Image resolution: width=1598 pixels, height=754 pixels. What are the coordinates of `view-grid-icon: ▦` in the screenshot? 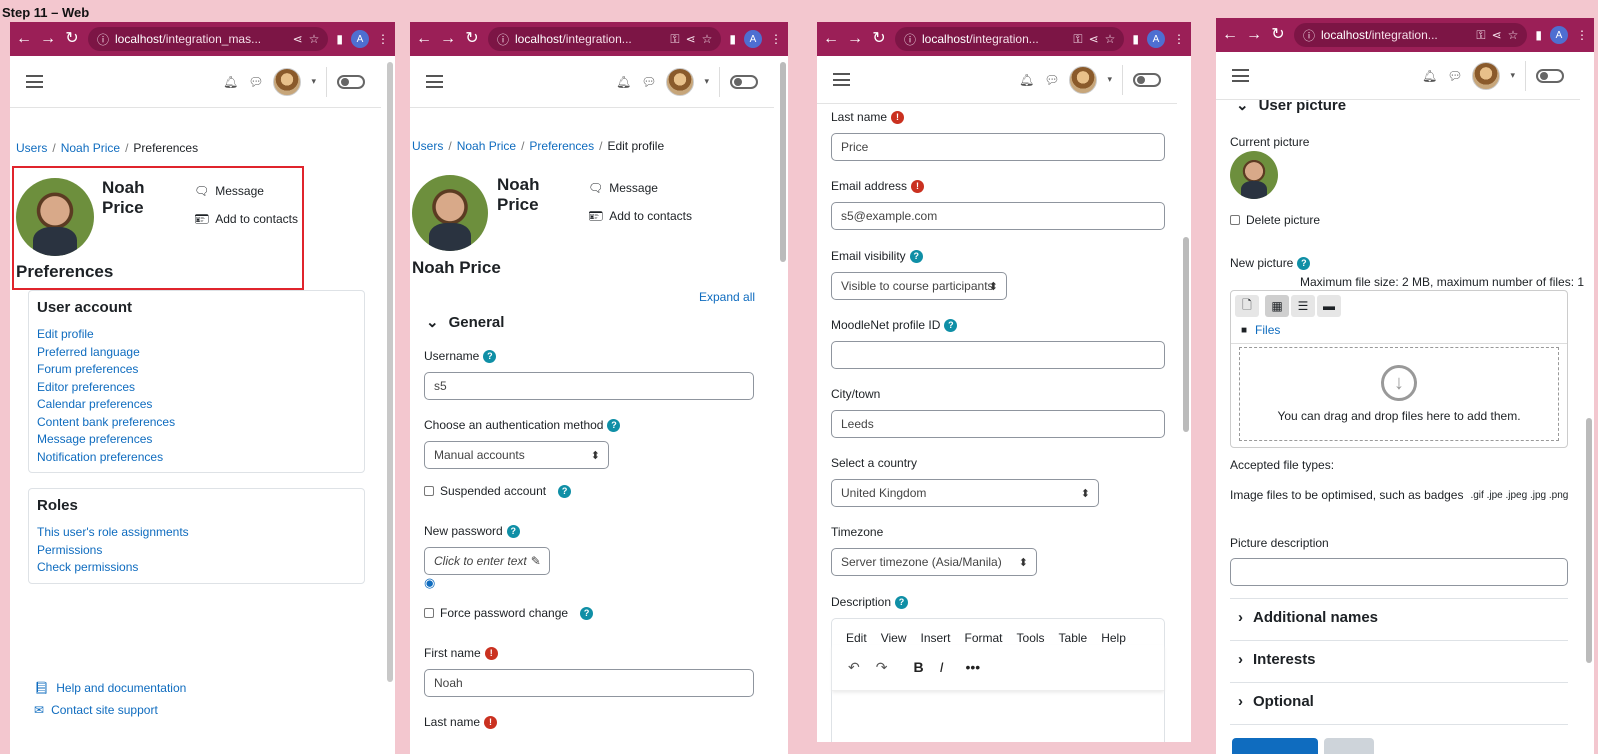 It's located at (1277, 306).